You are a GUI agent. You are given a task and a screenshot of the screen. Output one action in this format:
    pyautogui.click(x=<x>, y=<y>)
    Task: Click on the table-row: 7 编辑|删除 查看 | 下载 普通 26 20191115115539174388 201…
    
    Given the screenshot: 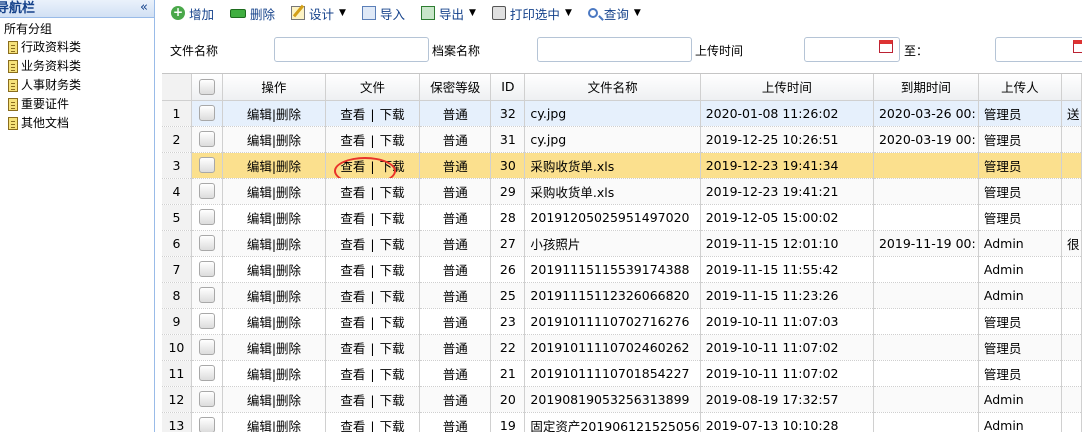 What is the action you would take?
    pyautogui.click(x=622, y=269)
    